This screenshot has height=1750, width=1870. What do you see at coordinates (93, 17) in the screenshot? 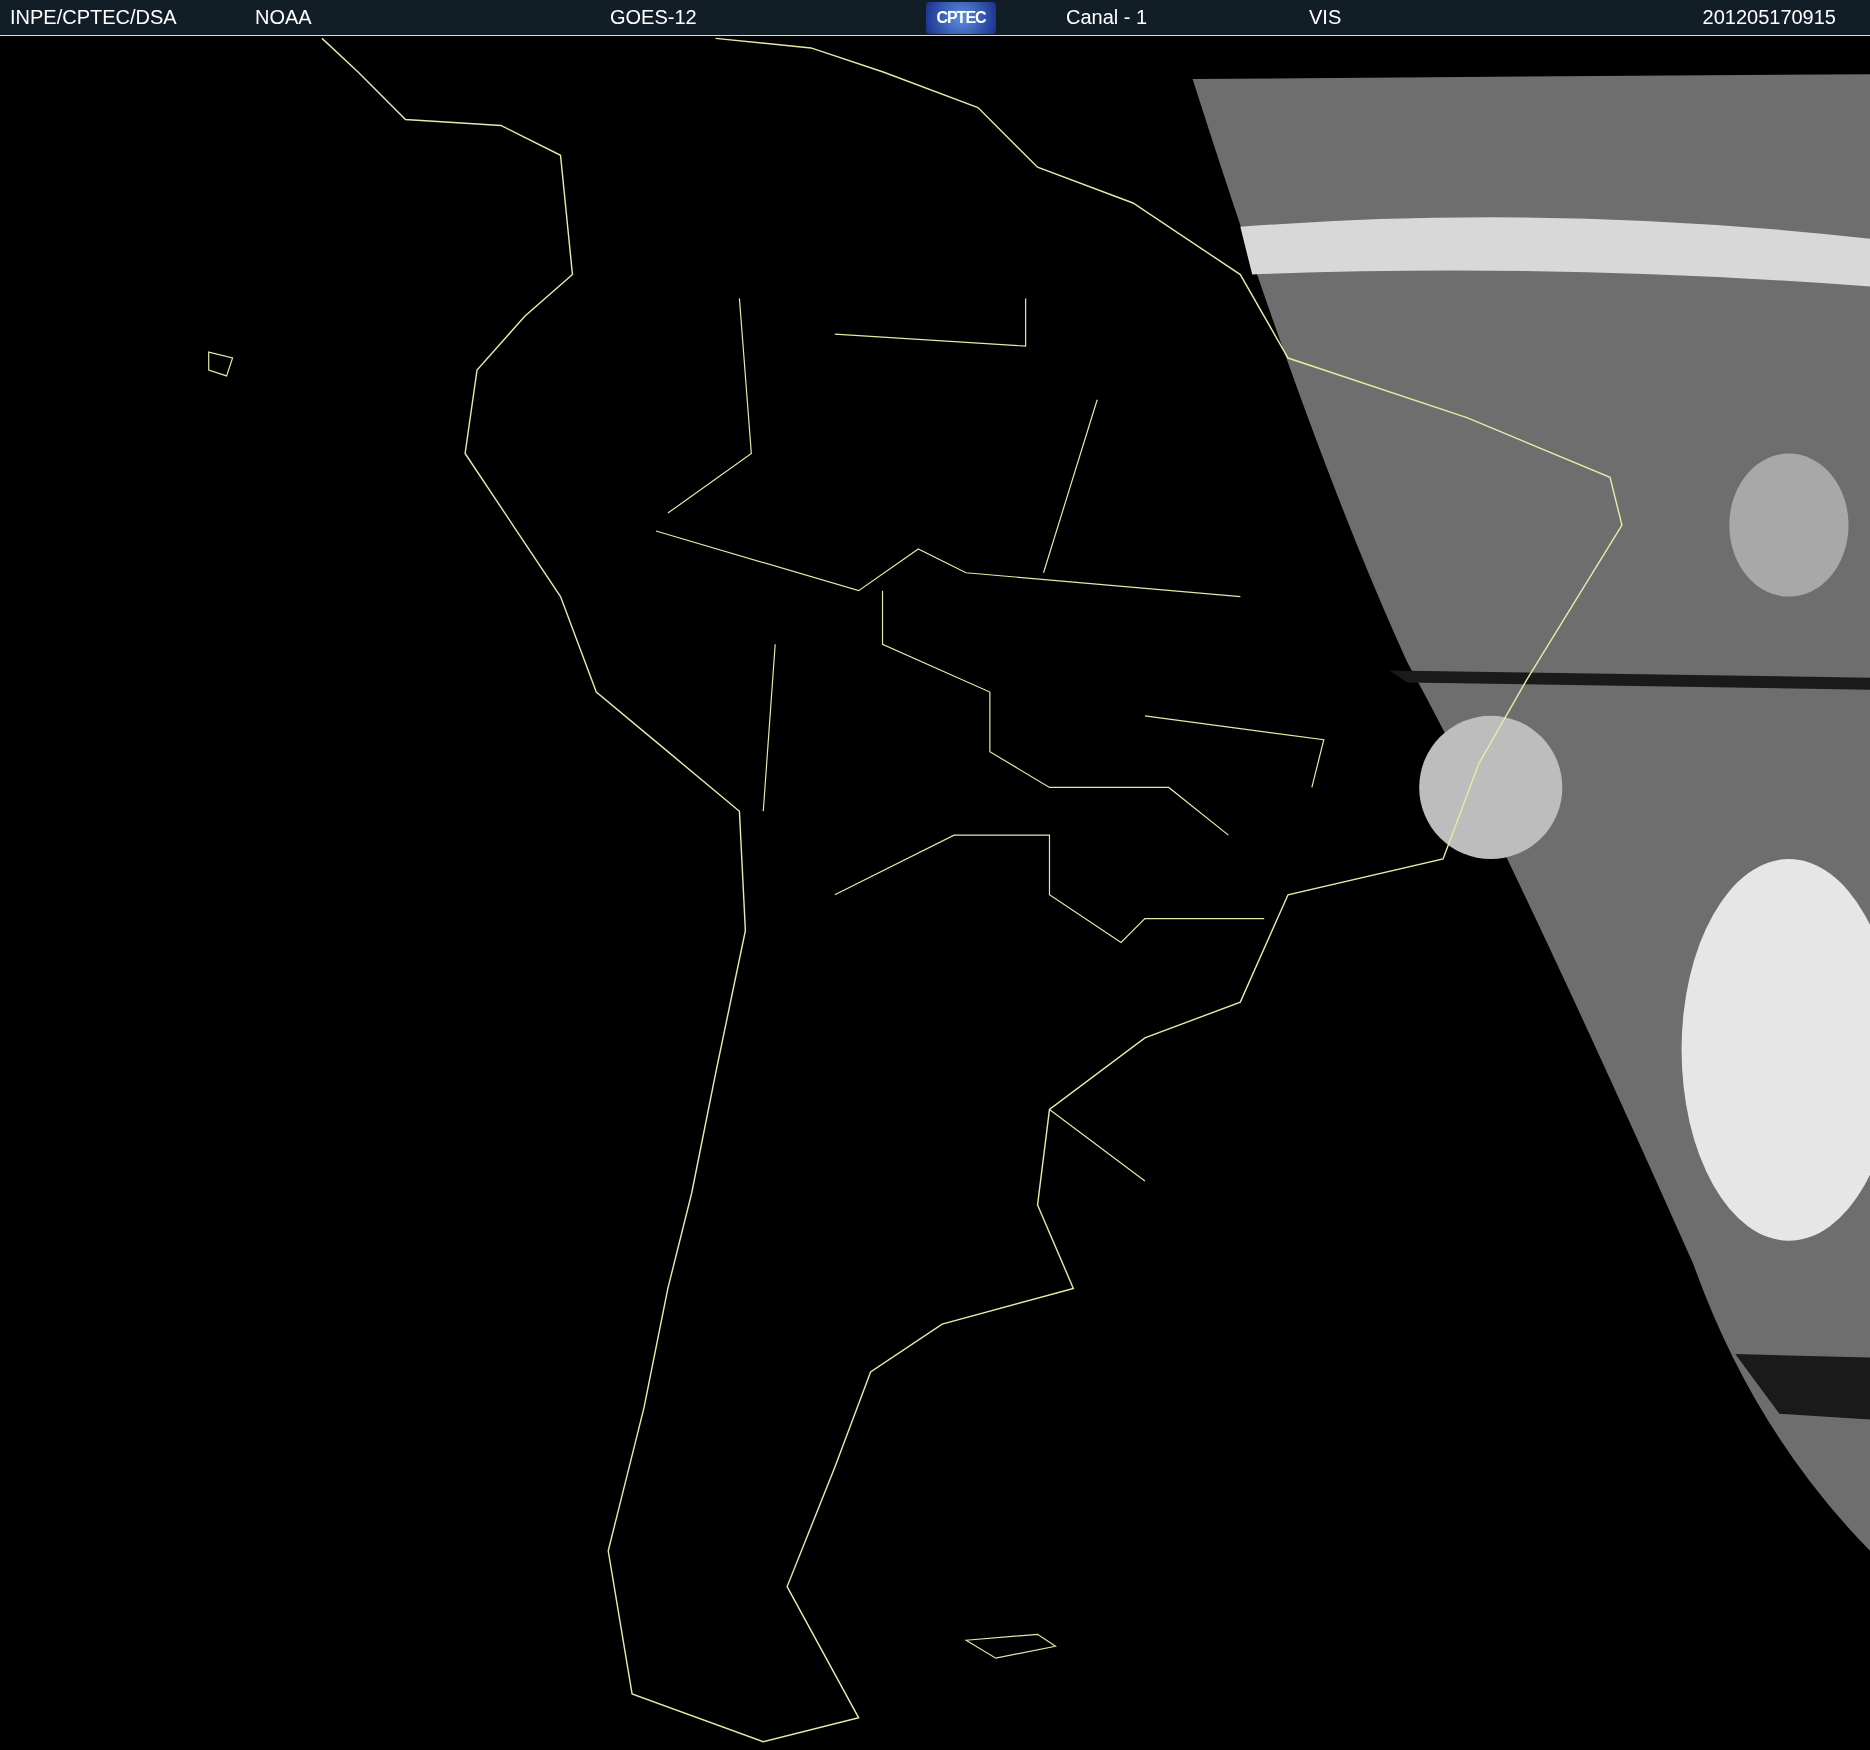
I see `agency-label: INPE/CPTEC/DSA` at bounding box center [93, 17].